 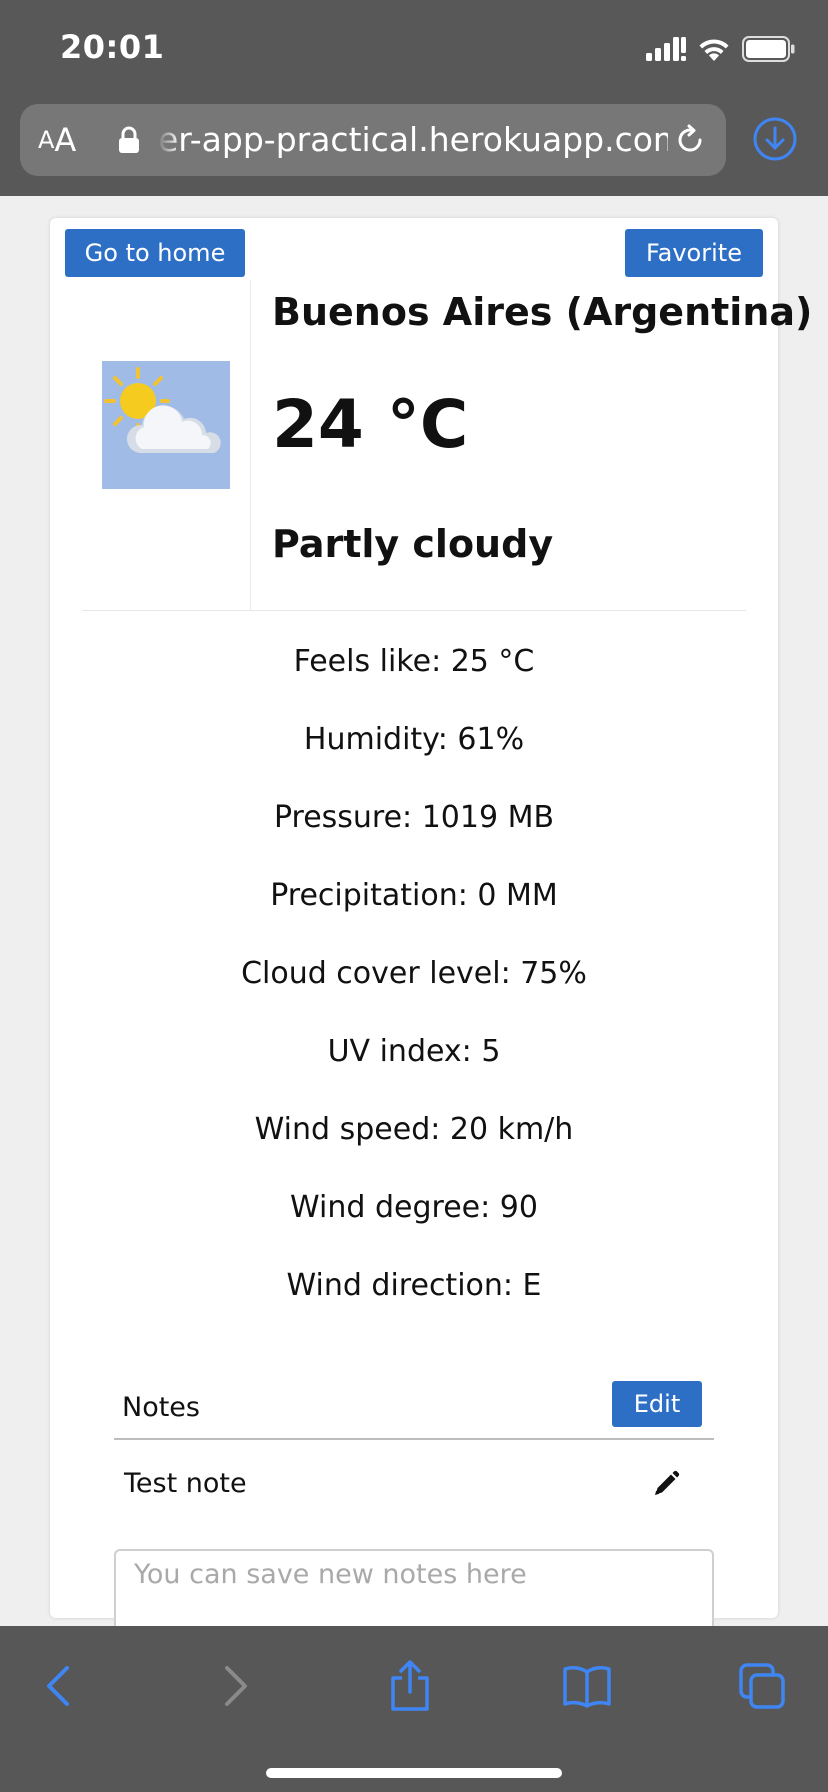 What do you see at coordinates (414, 610) in the screenshot?
I see `horizontal-divider` at bounding box center [414, 610].